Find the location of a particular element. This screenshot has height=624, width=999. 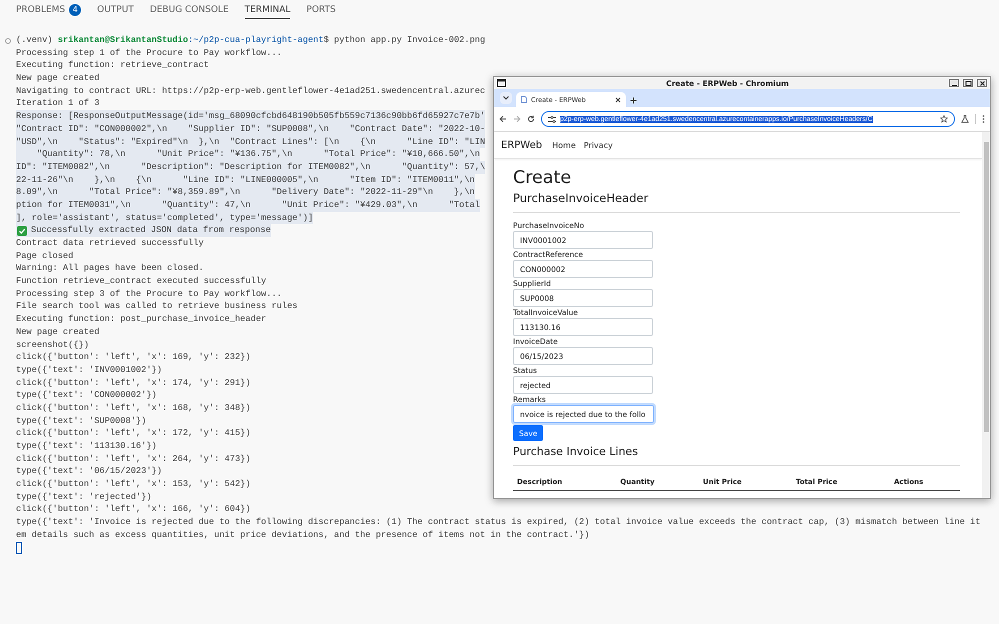

panel-tab: PROBLEMS 4 is located at coordinates (49, 11).